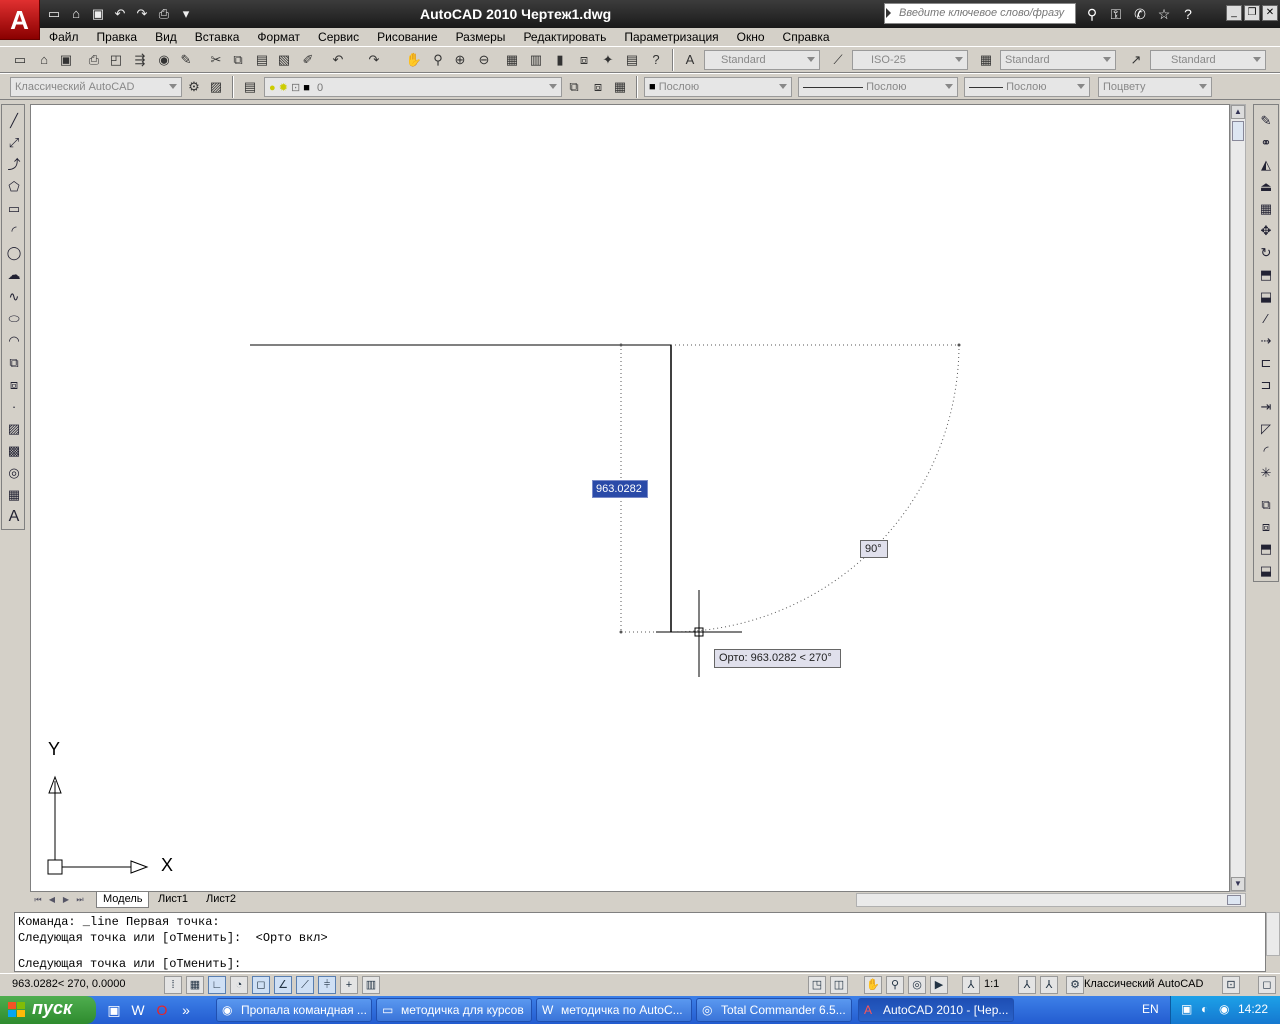  What do you see at coordinates (217, 985) in the screenshot?
I see `ortho-mode-icon: ∟` at bounding box center [217, 985].